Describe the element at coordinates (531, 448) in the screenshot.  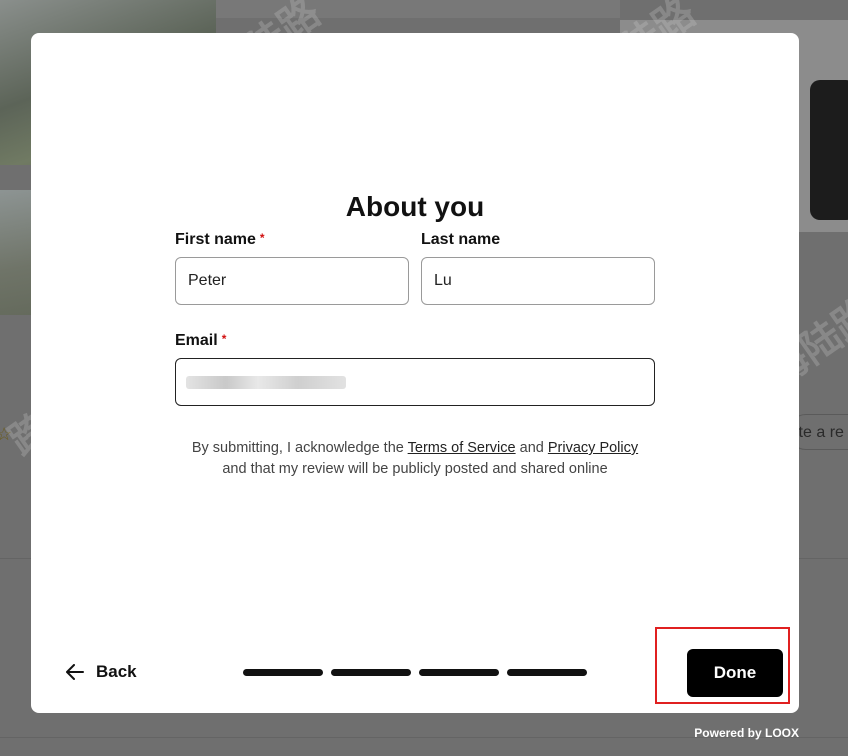
I see `consent-and: and` at that location.